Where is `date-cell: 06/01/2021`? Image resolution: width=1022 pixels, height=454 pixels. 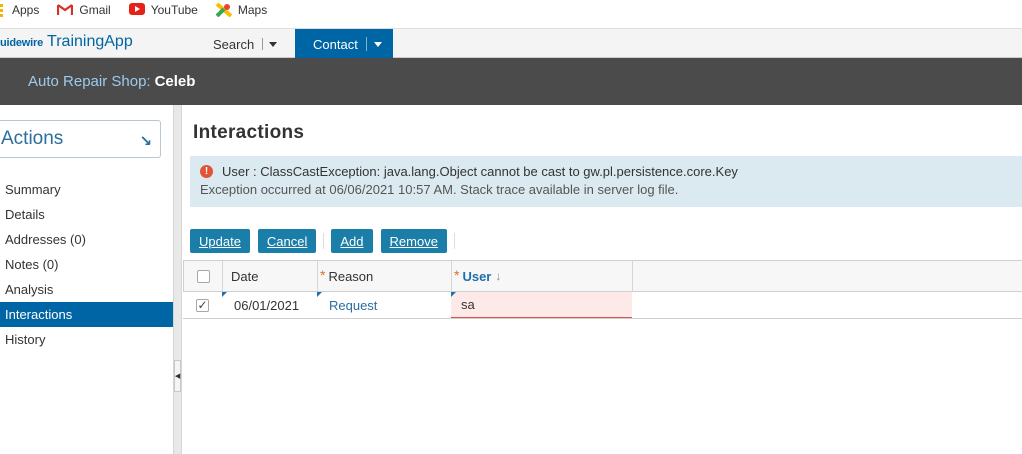 date-cell: 06/01/2021 is located at coordinates (269, 305).